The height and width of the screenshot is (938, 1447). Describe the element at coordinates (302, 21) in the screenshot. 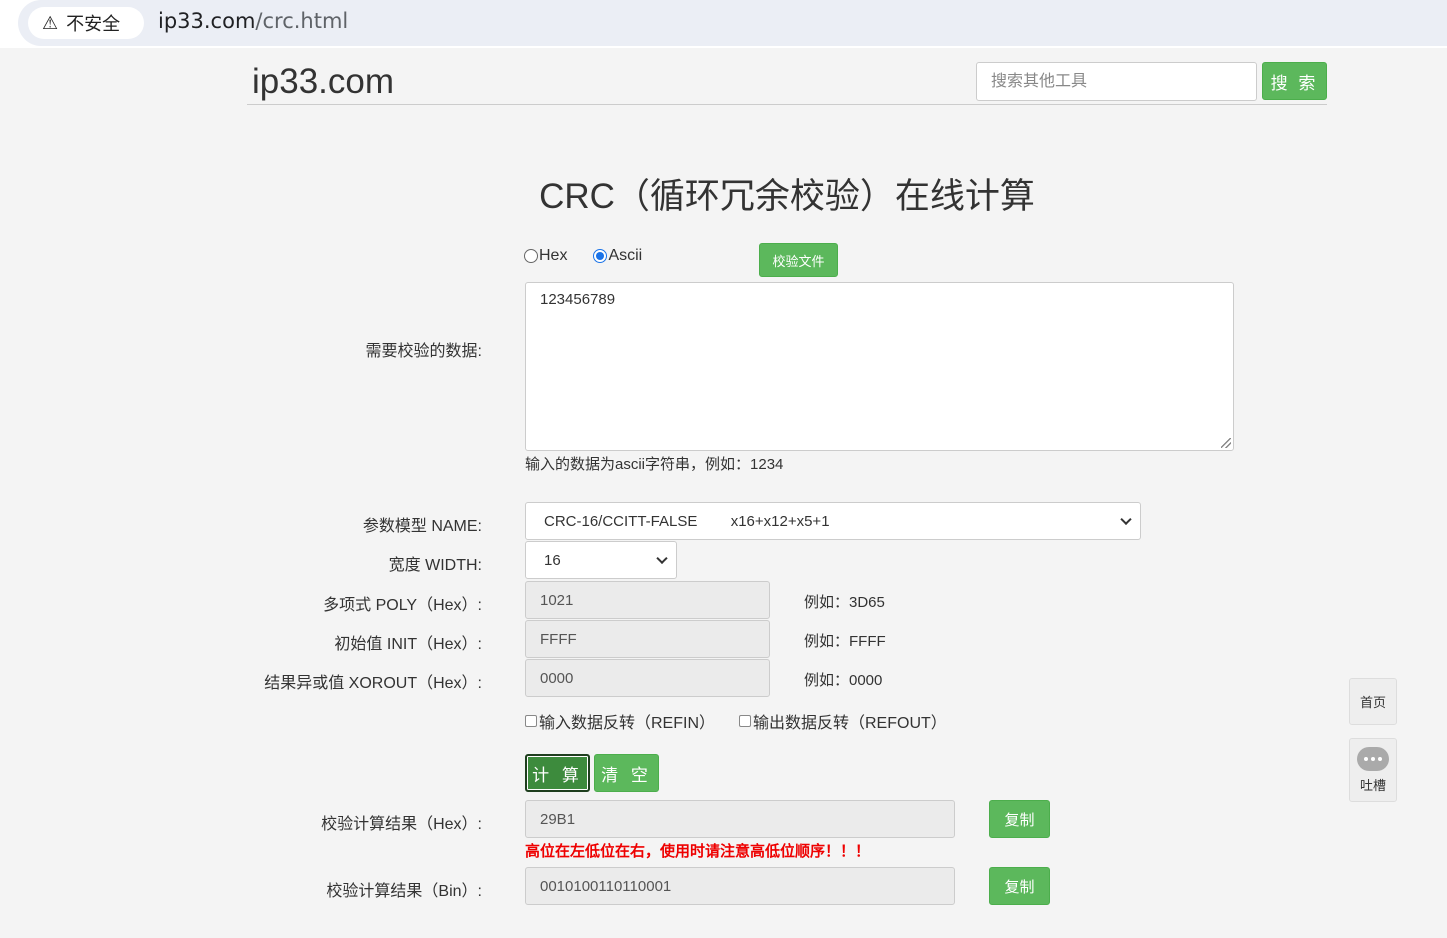

I see `url-path: /crc.html` at that location.